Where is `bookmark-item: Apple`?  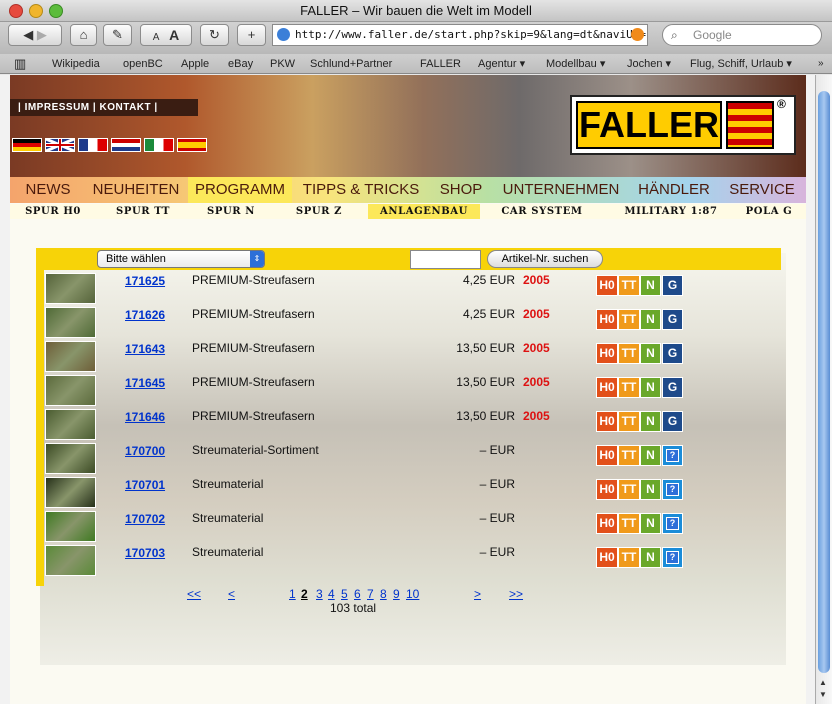 bookmark-item: Apple is located at coordinates (195, 64).